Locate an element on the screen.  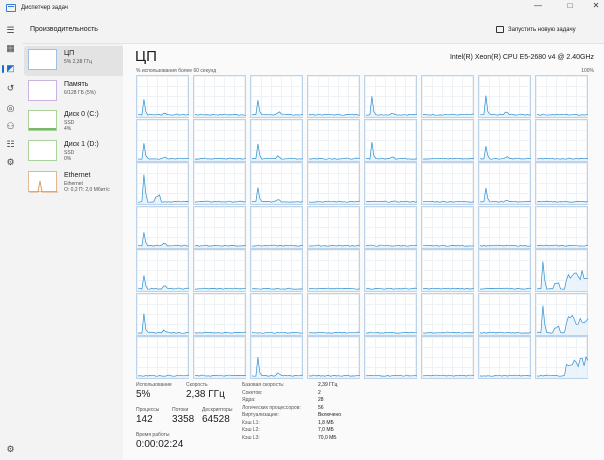
settings-icon: ⚙ is located at coordinates (10, 449).